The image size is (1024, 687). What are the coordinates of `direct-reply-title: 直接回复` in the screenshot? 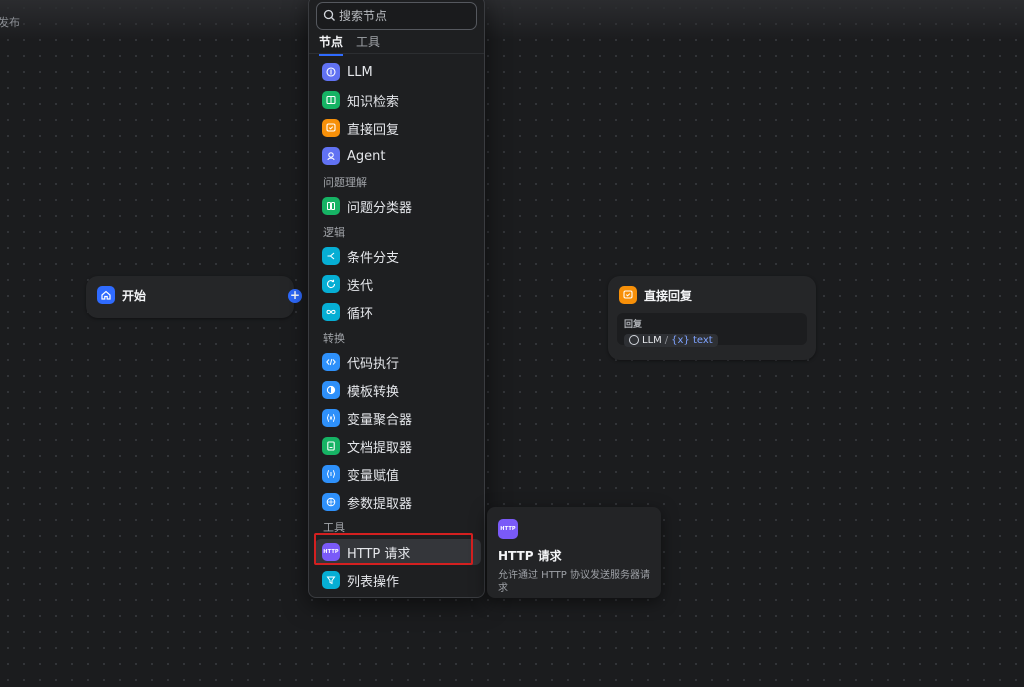 It's located at (668, 295).